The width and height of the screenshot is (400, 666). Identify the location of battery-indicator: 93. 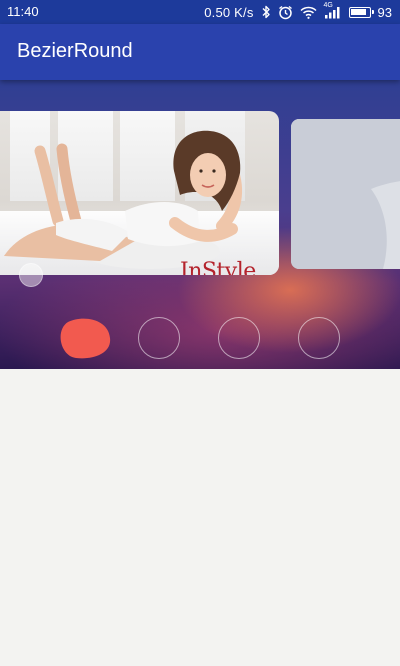
(370, 12).